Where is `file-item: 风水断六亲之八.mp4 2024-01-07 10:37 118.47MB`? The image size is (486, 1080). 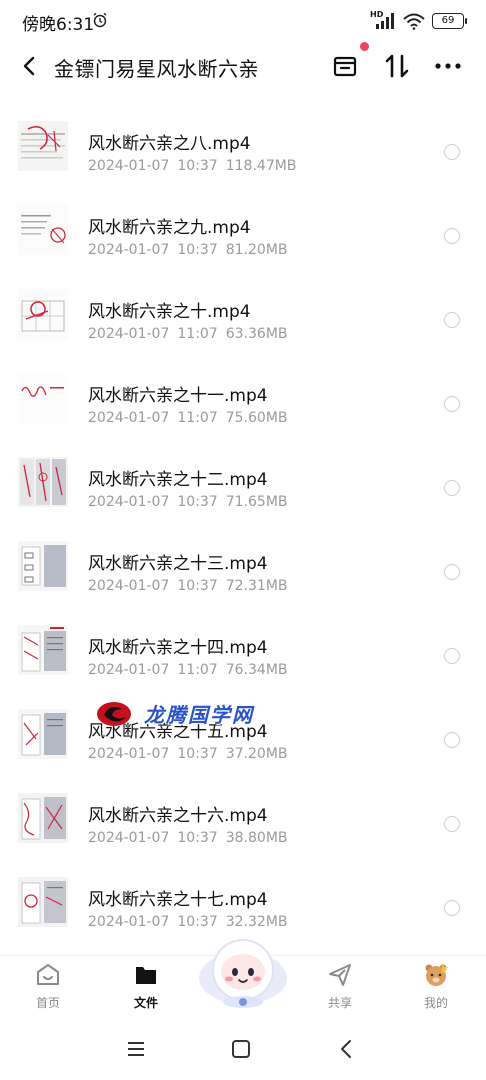
file-item: 风水断六亲之八.mp4 2024-01-07 10:37 118.47MB is located at coordinates (243, 144).